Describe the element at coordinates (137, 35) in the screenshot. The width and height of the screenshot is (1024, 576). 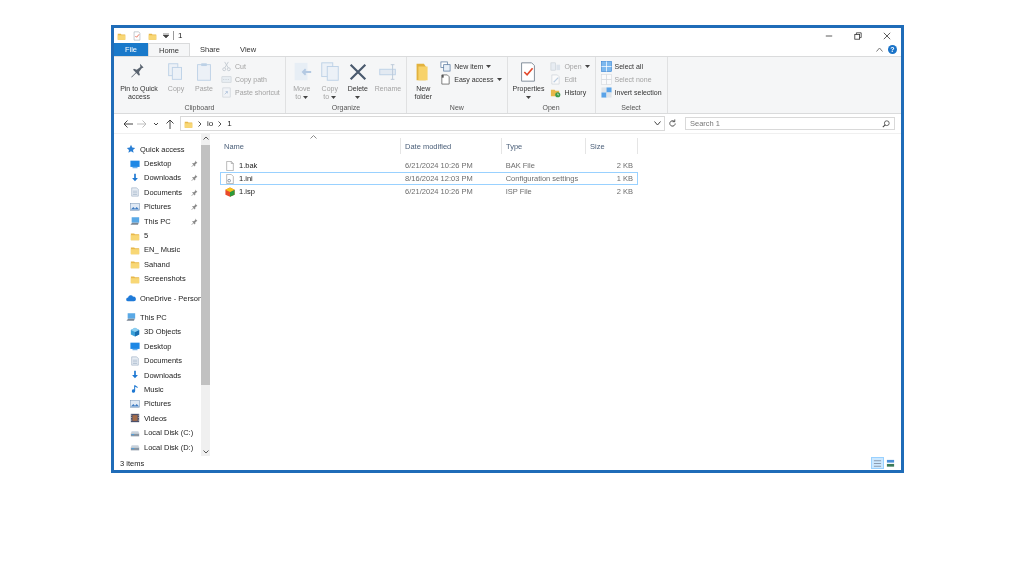
I see `properties-icon` at that location.